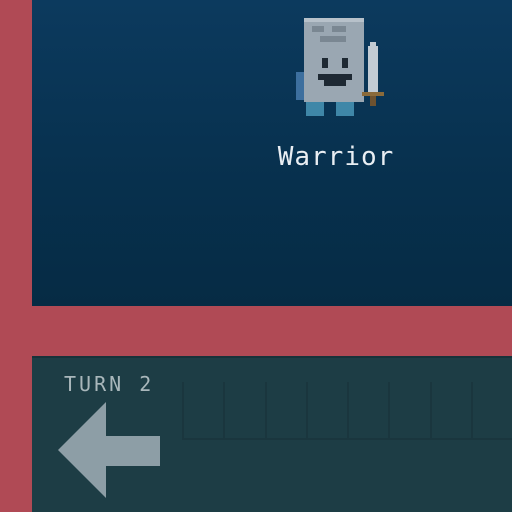  I want to click on left-arrow-icon, so click(110, 450).